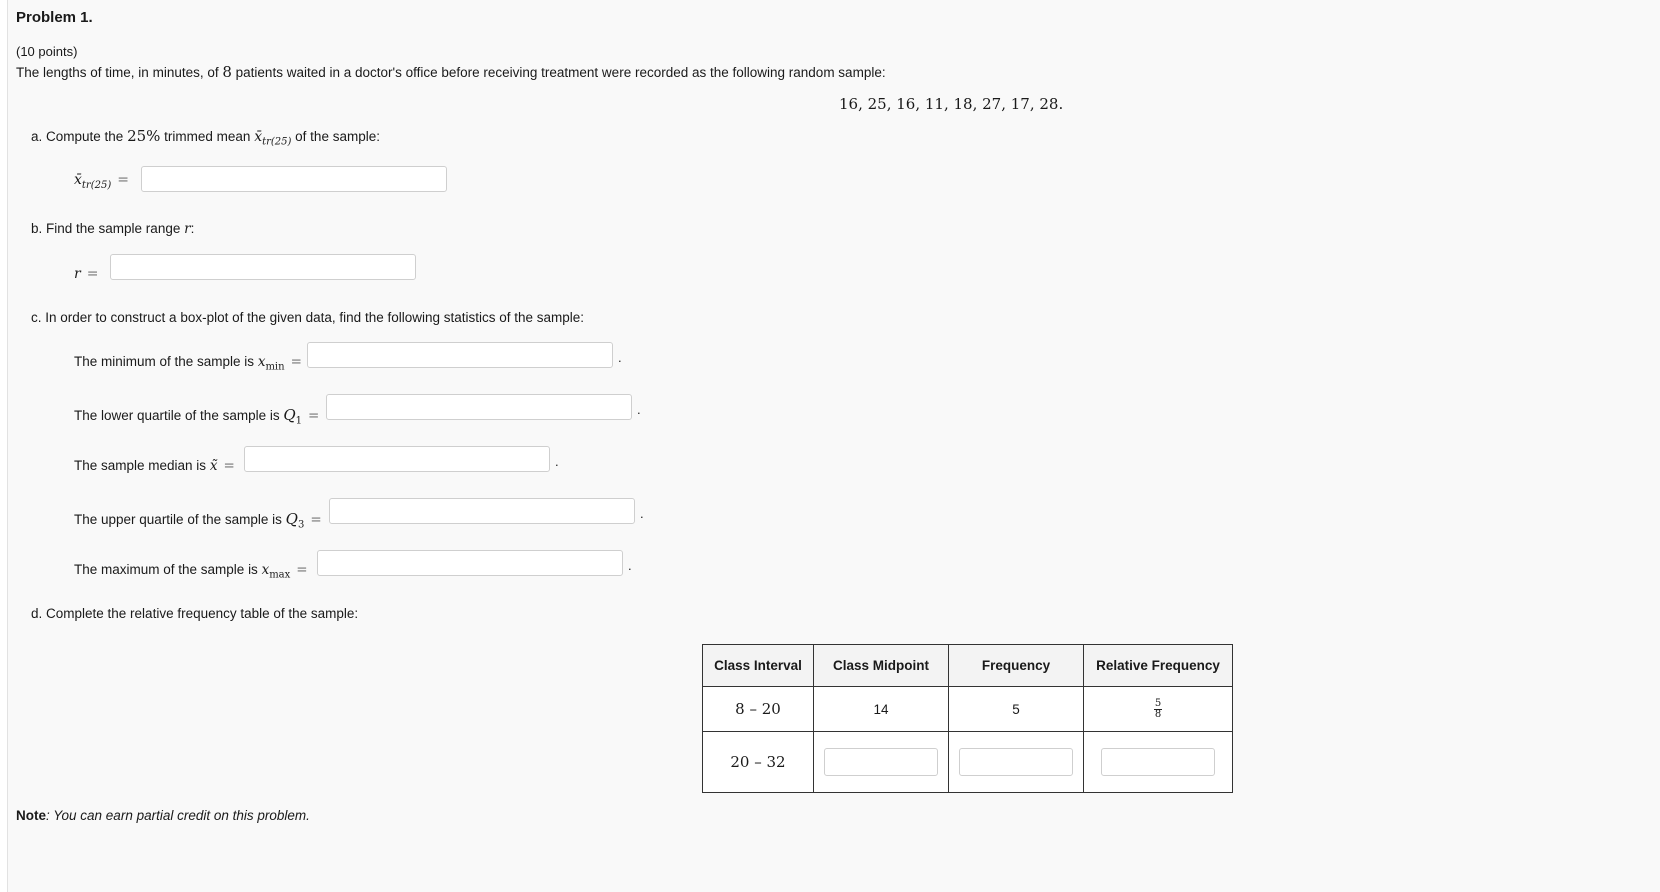  I want to click on answer-b-symbol: r, so click(77, 274).